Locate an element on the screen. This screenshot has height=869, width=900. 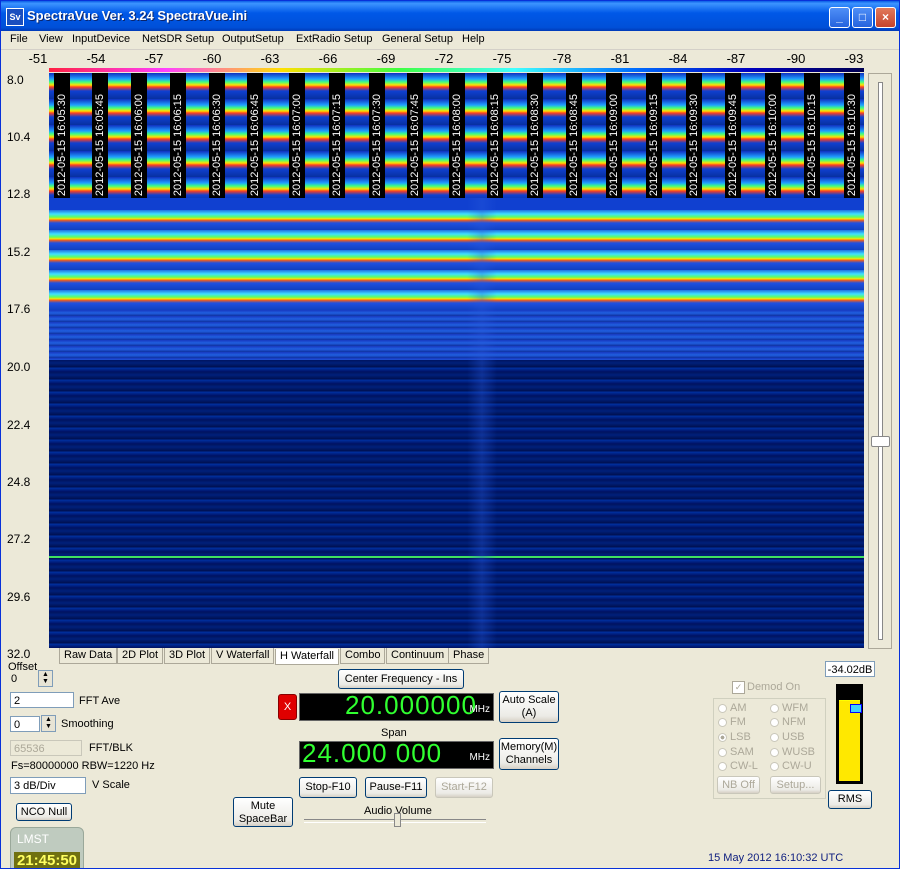
smoothing-spinner: ▲ ▼ is located at coordinates (48, 723).